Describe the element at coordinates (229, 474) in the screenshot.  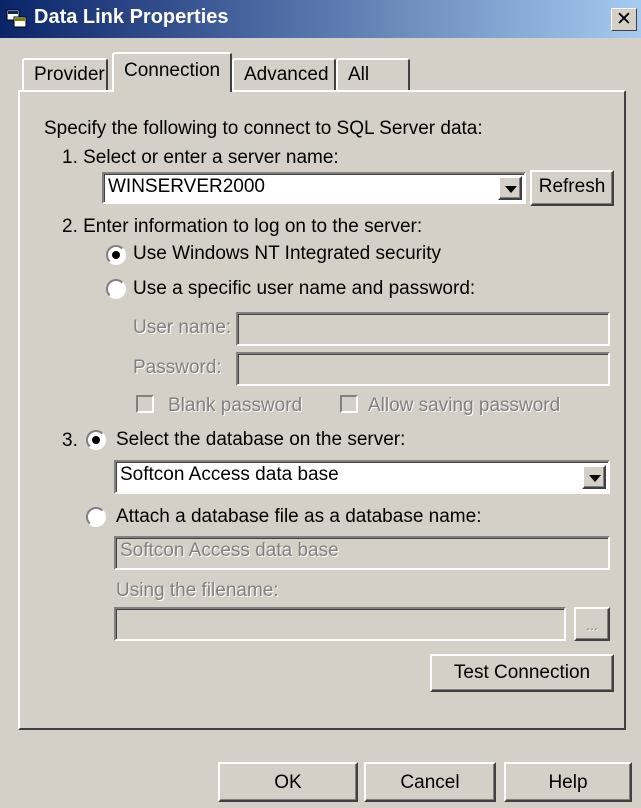
I see `database-value: Softcon Access data base` at that location.